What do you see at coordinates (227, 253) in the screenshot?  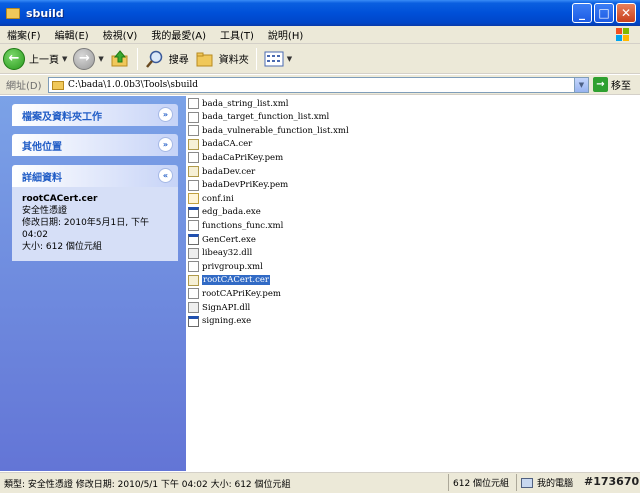 I see `file-name: libeay32.dll` at bounding box center [227, 253].